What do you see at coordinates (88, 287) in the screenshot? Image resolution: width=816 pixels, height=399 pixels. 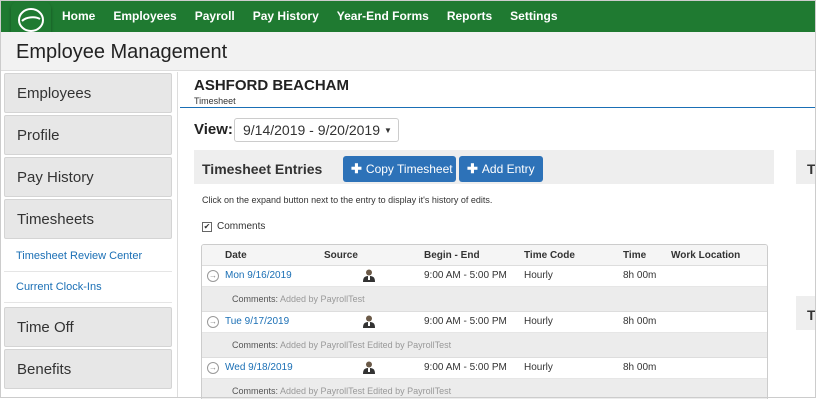 I see `sidebar-subitem-current-clock-ins: Current Clock-Ins` at bounding box center [88, 287].